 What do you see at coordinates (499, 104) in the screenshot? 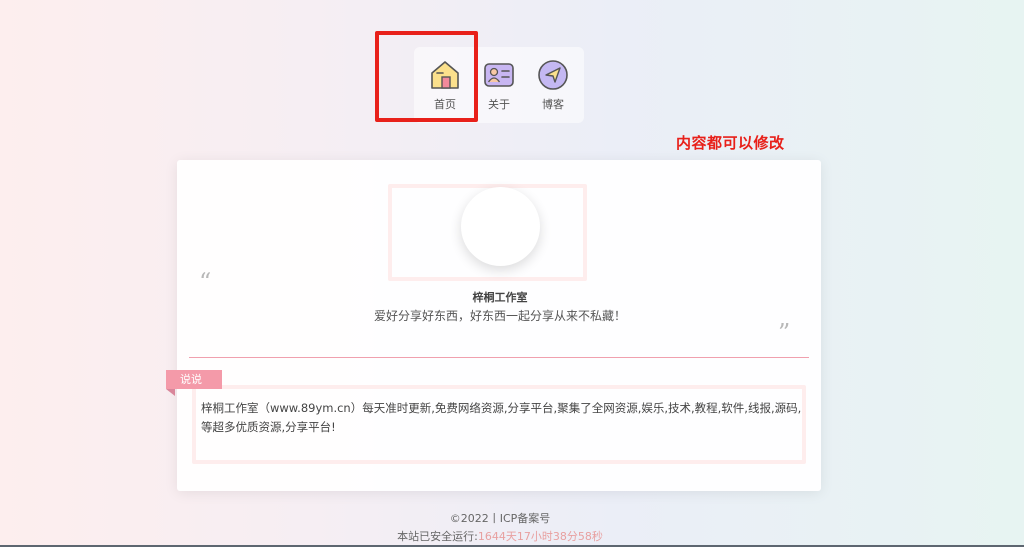
I see `nav-label-about: 关于` at bounding box center [499, 104].